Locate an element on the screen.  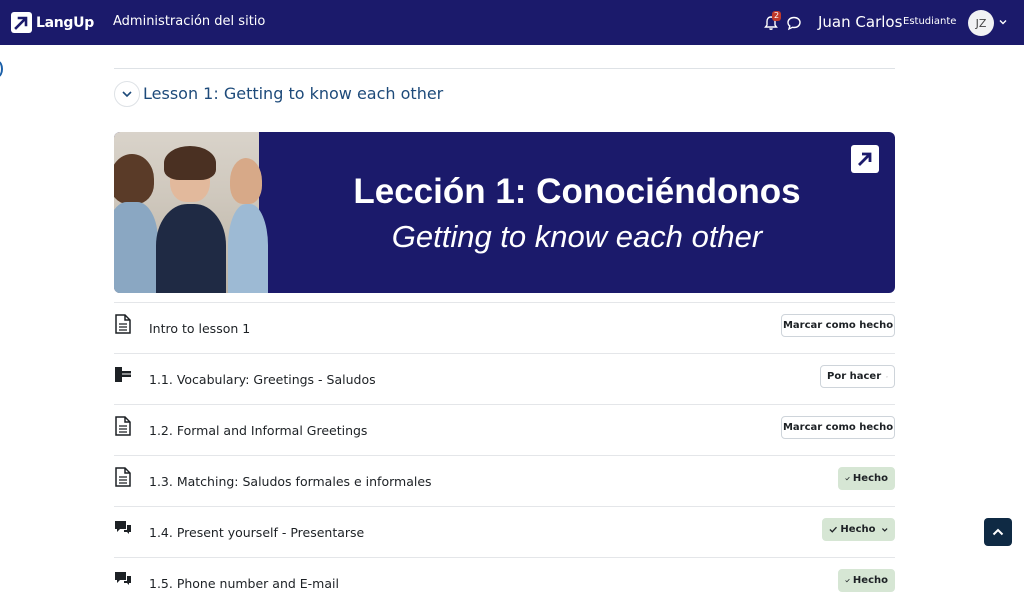
activity-name: 1.5. Phone number and E-mail is located at coordinates (244, 583).